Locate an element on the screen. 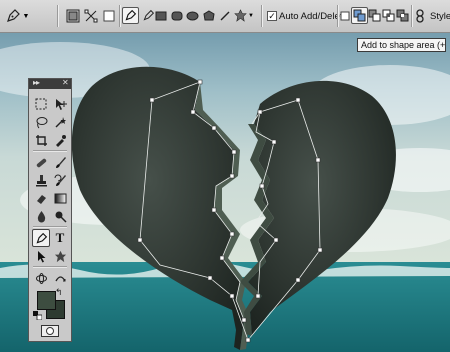  options-bar: ▼ ▼ ✓ Auto Add/Delete Style is located at coordinates (225, 16).